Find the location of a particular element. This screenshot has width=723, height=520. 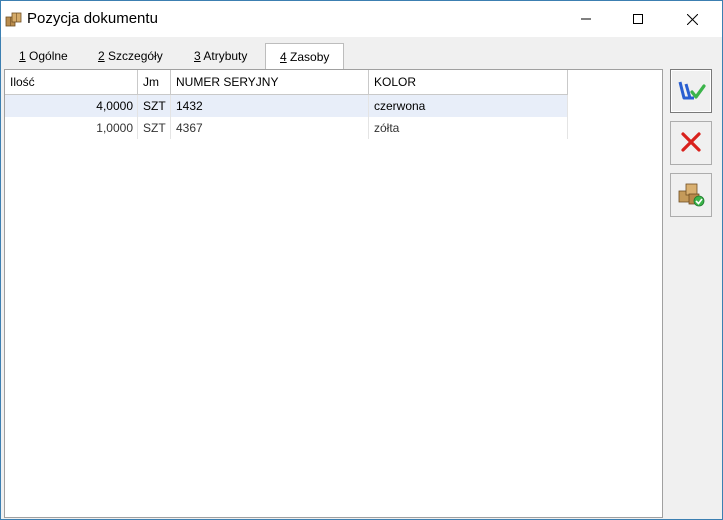

minimize-button is located at coordinates (586, 19).